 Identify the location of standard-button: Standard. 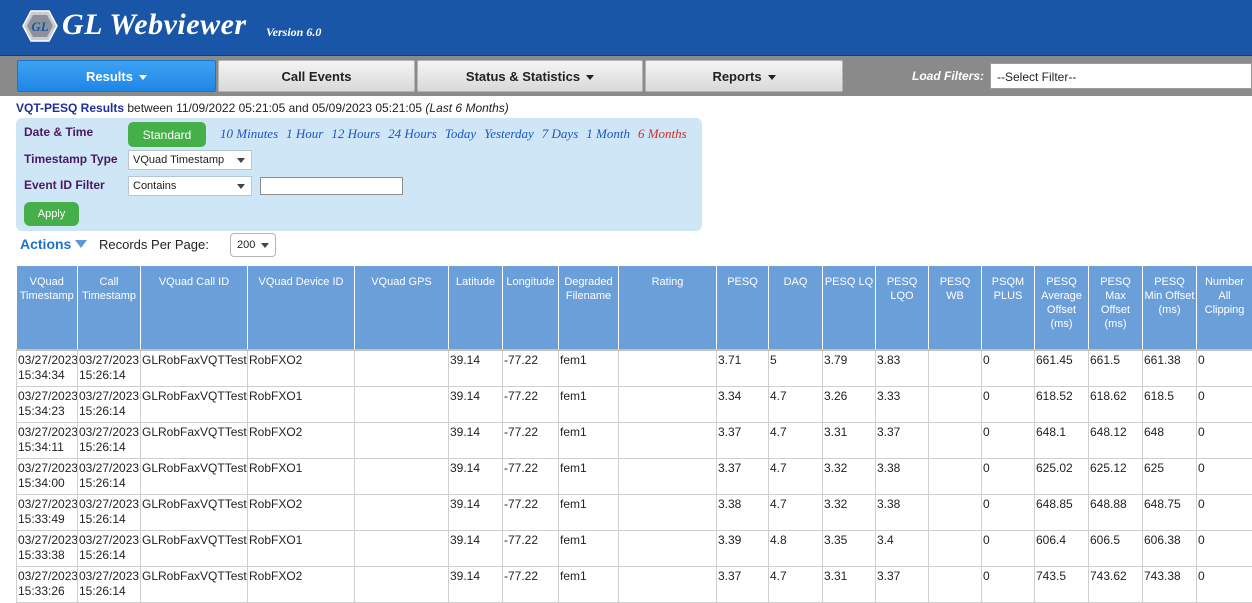
(167, 134).